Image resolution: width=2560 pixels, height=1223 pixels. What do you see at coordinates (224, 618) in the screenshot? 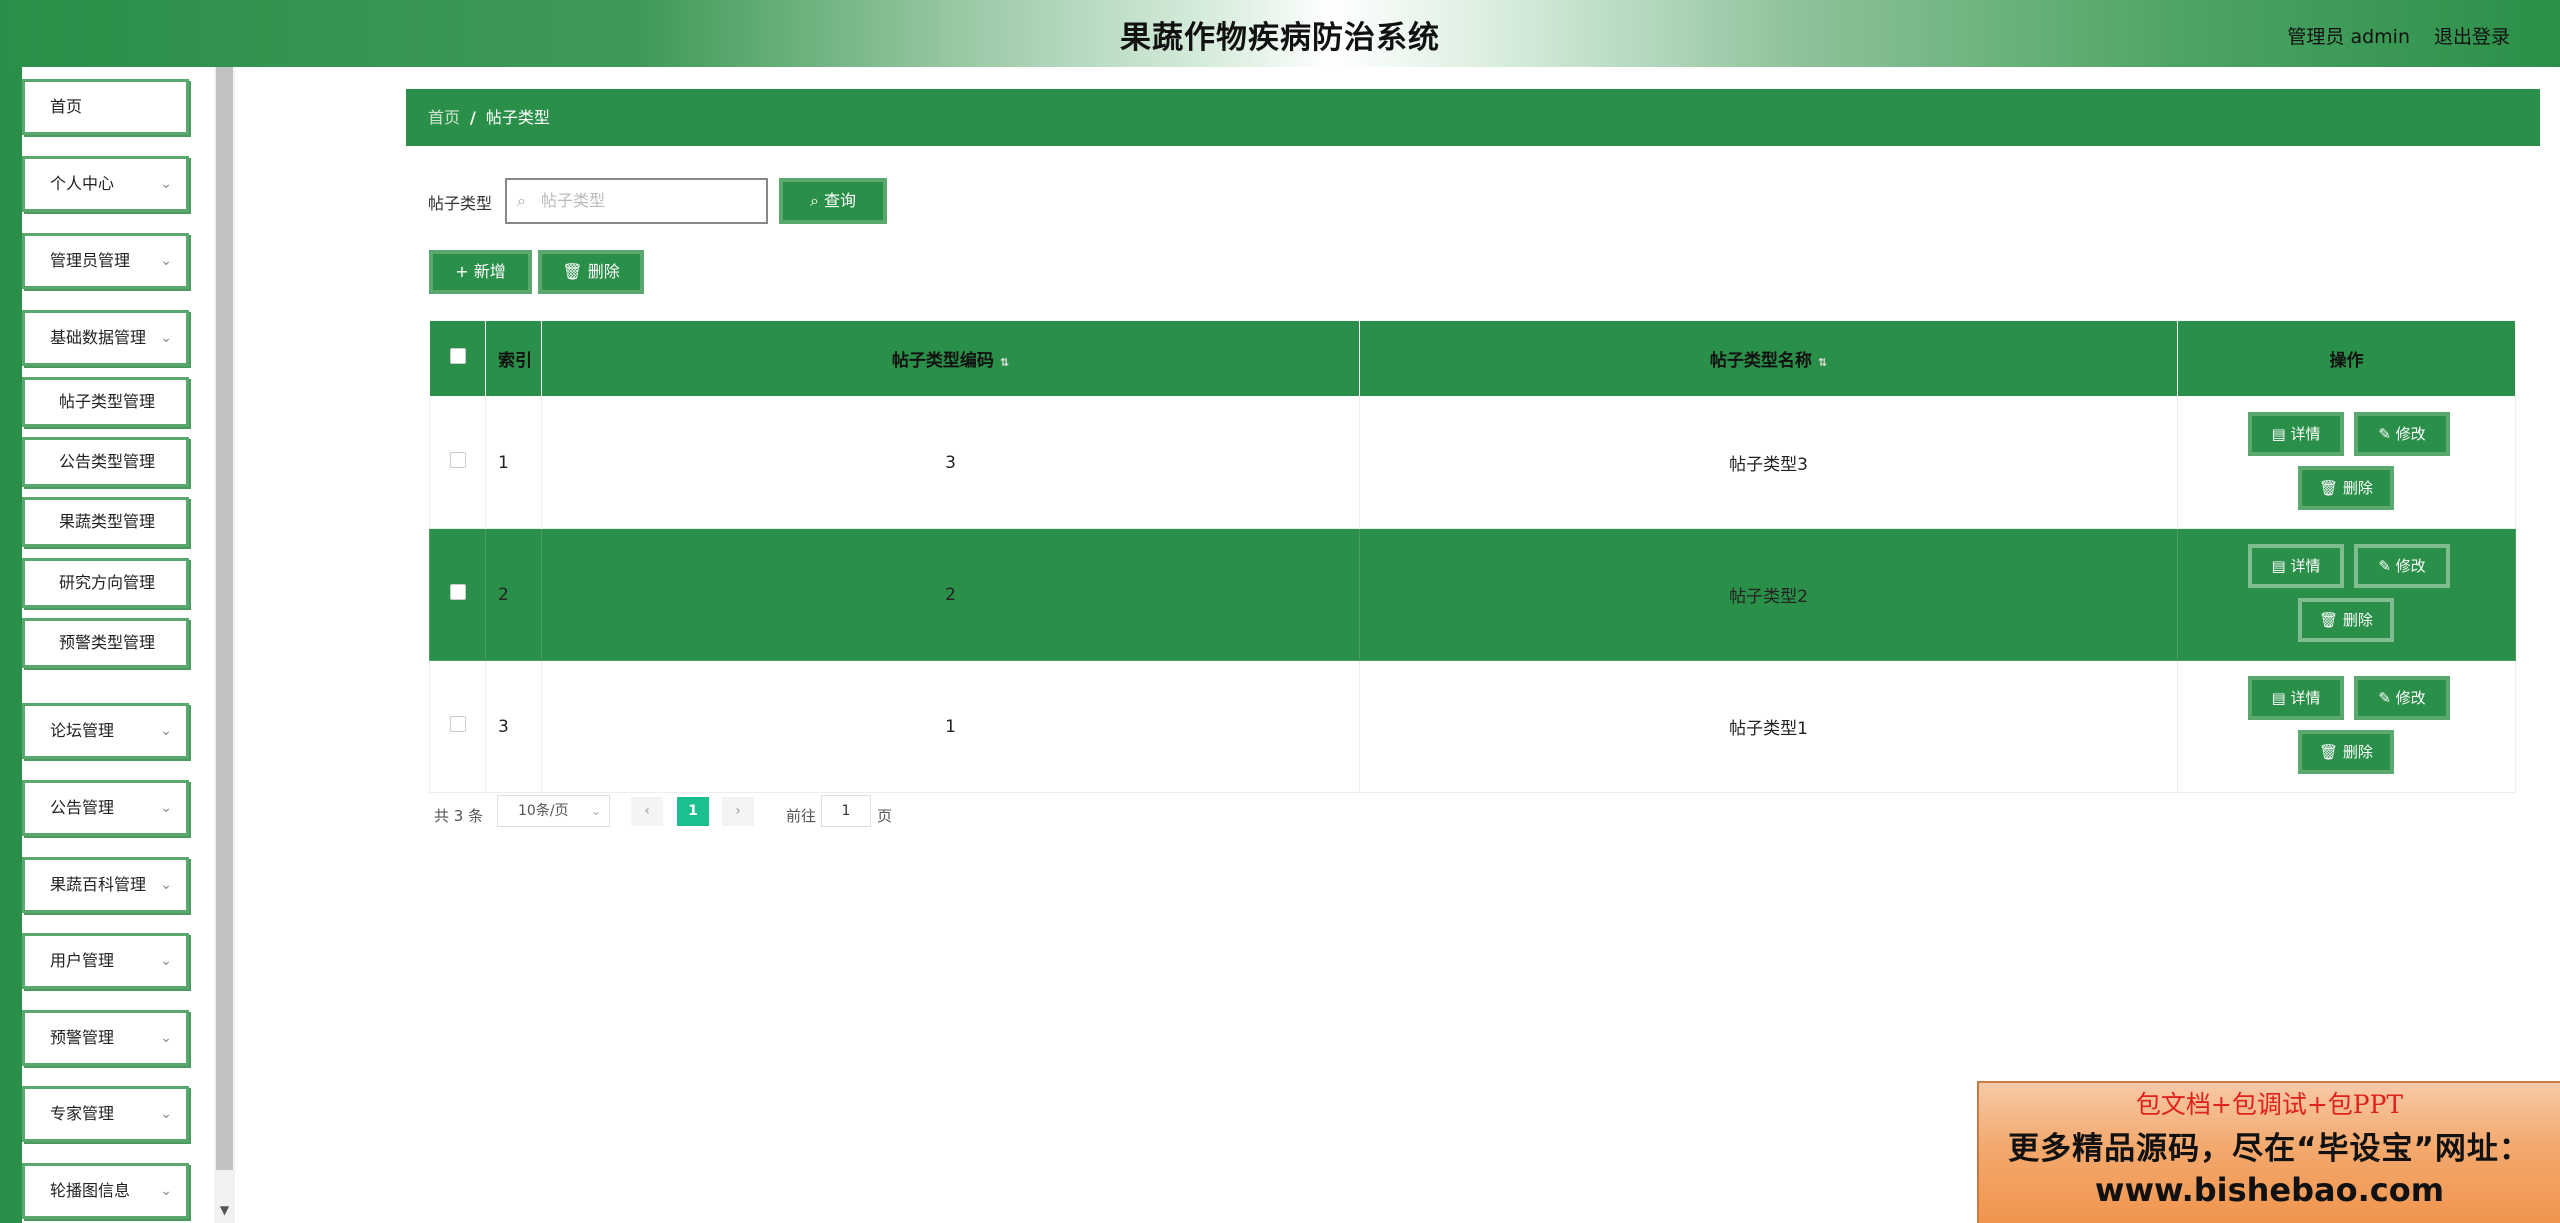
I see `sidebar-scrollbar-thumb` at bounding box center [224, 618].